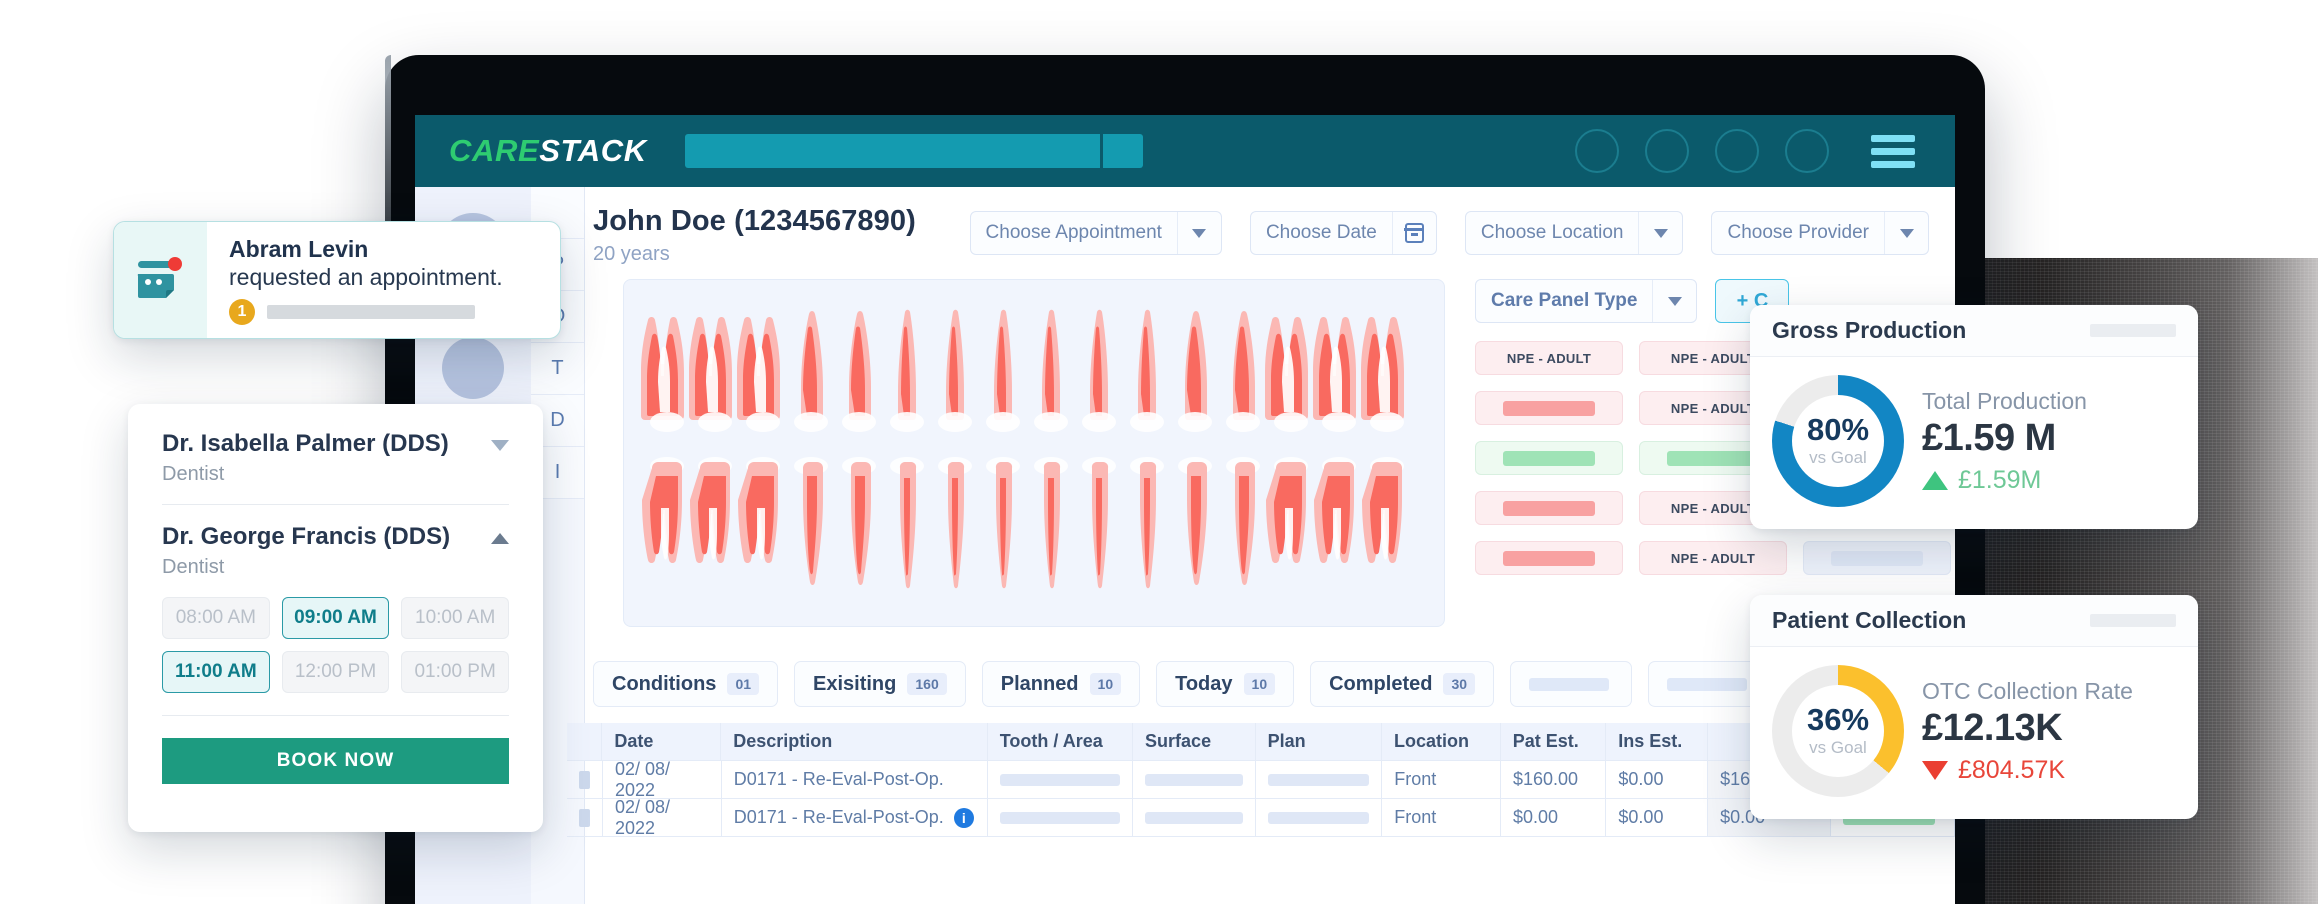 The width and height of the screenshot is (2318, 904). Describe the element at coordinates (371, 312) in the screenshot. I see `notification-placeholder-bar` at that location.